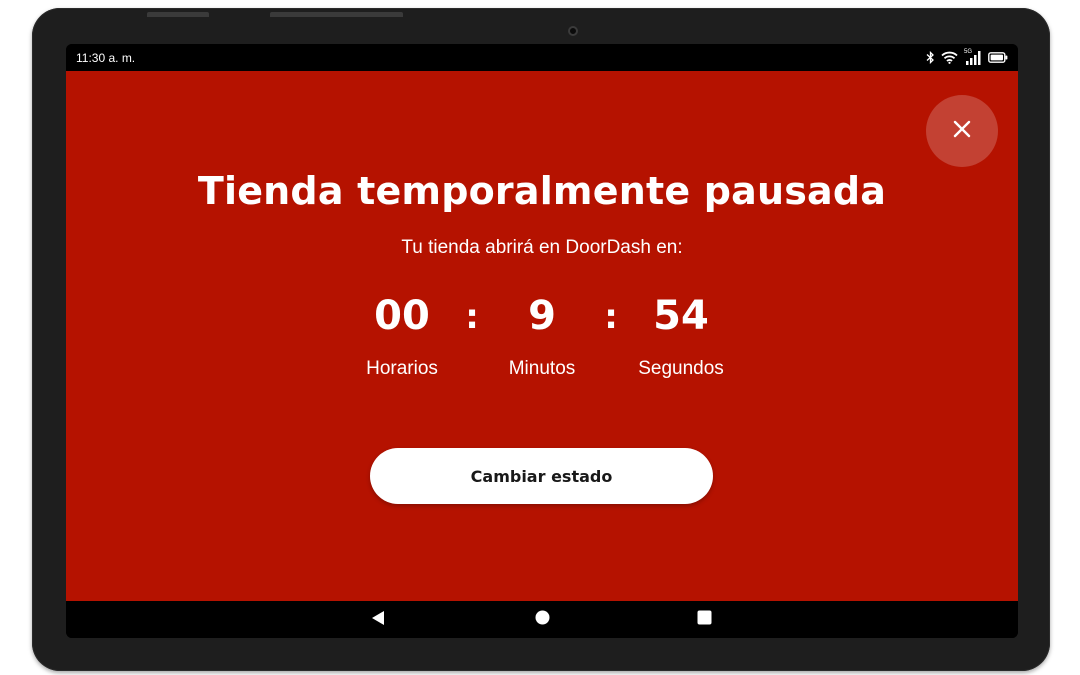 The width and height of the screenshot is (1080, 675). I want to click on cellular-signal-icon: 5G, so click(973, 57).